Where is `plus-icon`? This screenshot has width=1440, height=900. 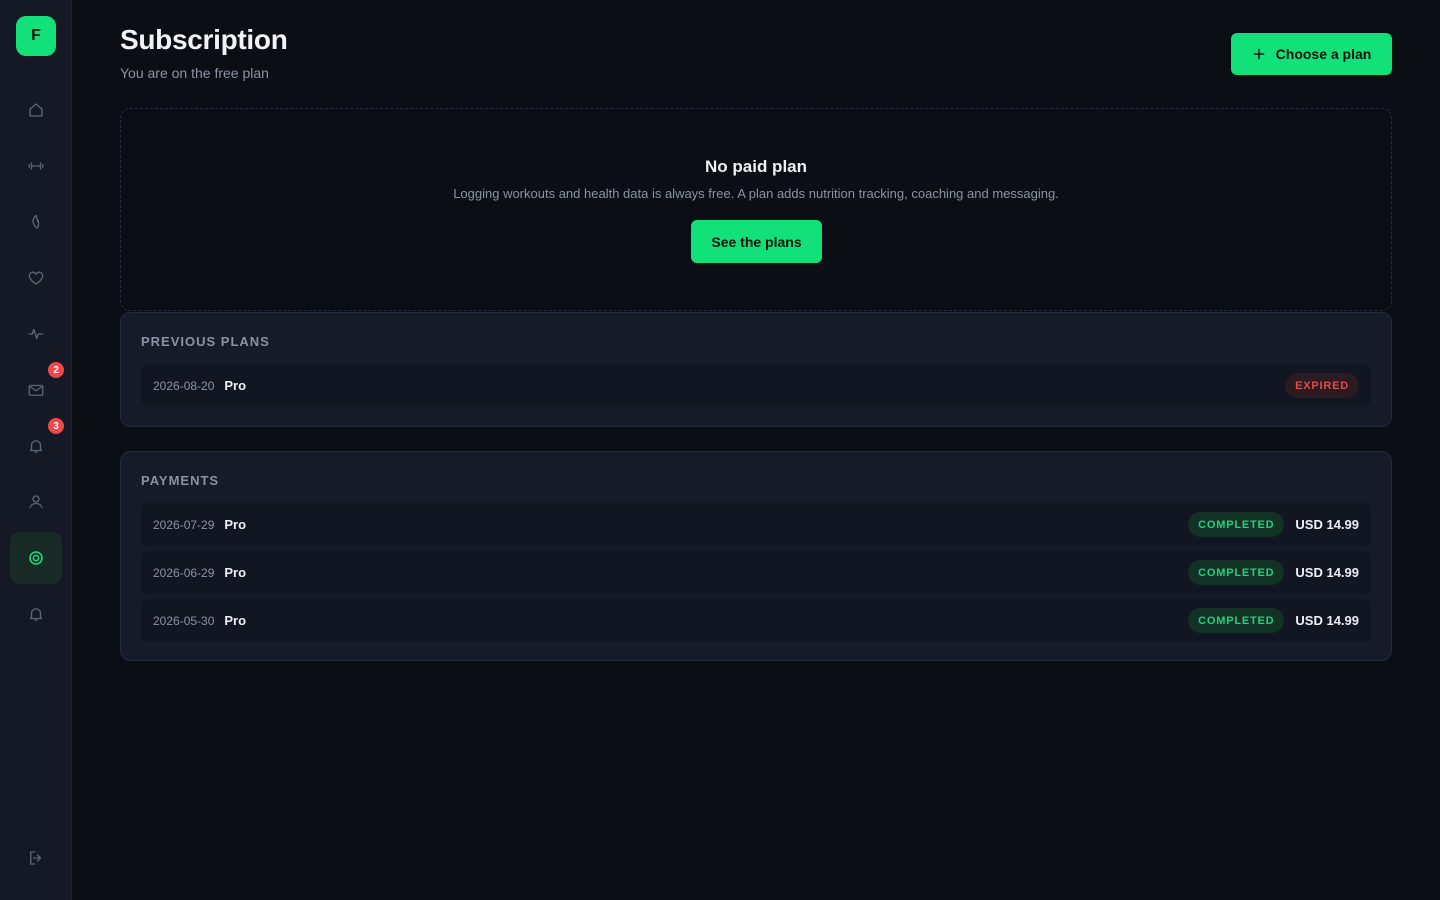 plus-icon is located at coordinates (1259, 54).